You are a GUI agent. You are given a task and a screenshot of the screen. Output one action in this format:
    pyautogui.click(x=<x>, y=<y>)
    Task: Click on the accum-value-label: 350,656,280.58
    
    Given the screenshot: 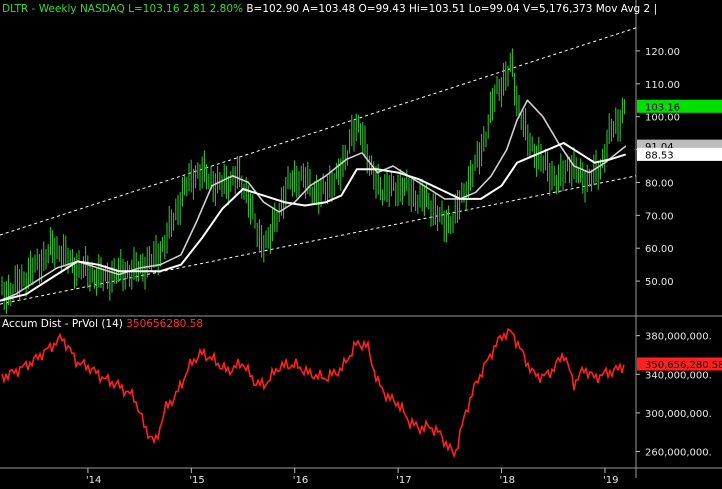 What is the action you would take?
    pyautogui.click(x=683, y=365)
    